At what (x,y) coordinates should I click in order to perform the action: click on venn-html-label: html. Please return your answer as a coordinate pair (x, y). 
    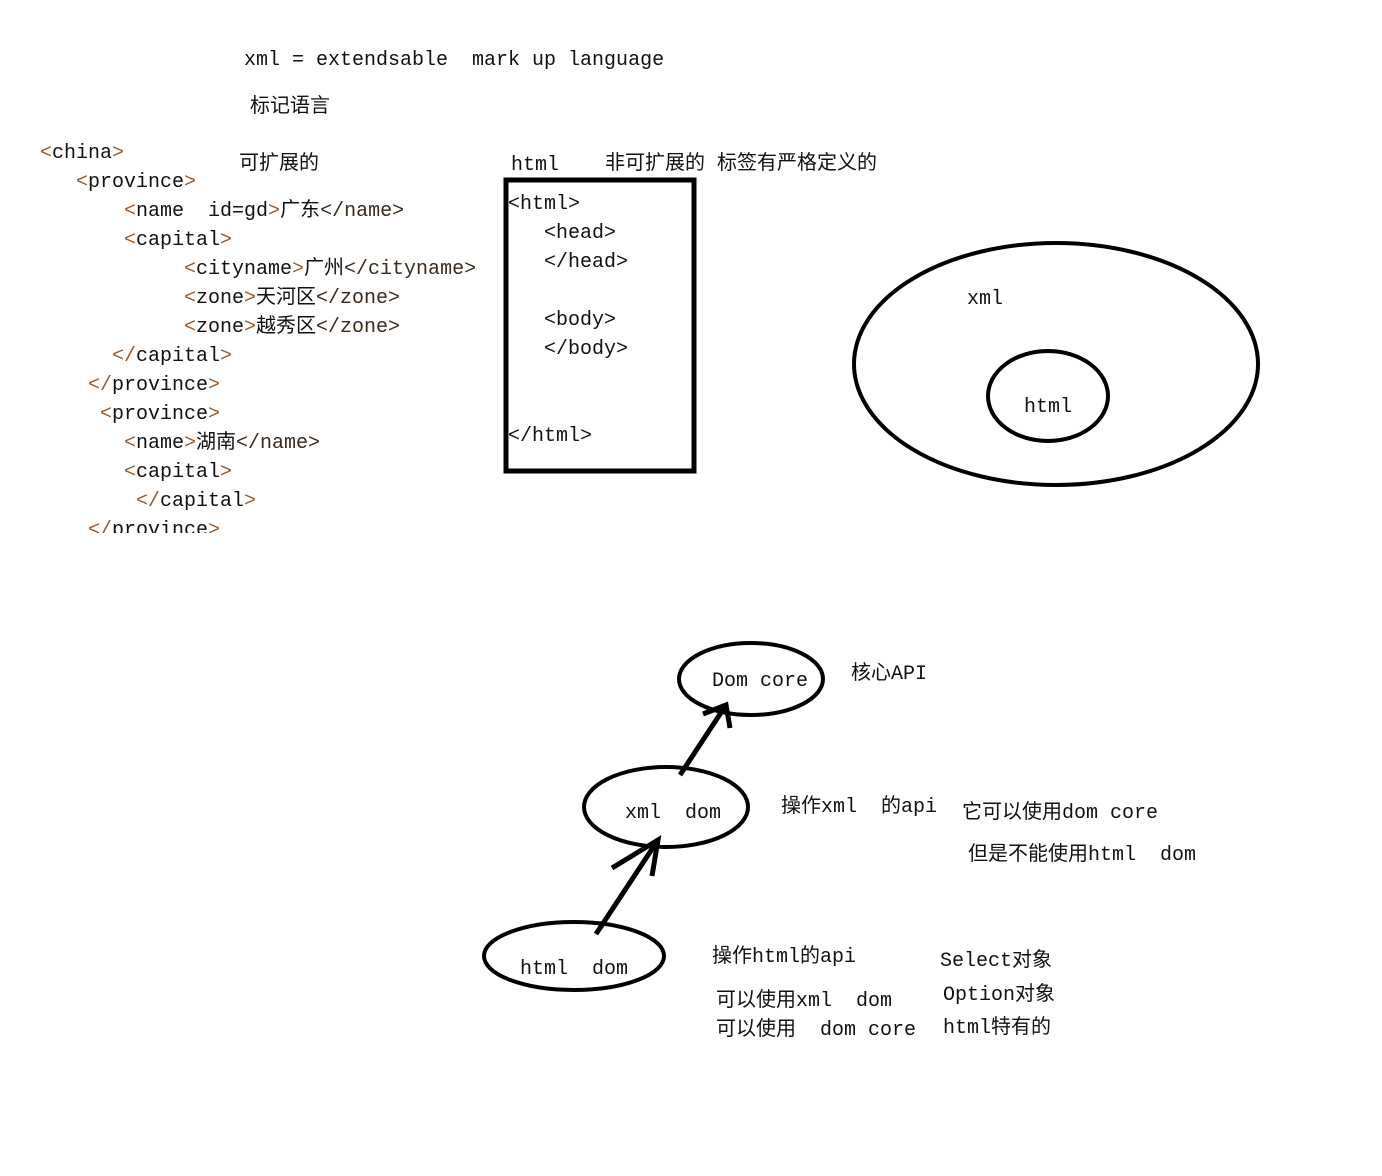
    Looking at the image, I should click on (1048, 407).